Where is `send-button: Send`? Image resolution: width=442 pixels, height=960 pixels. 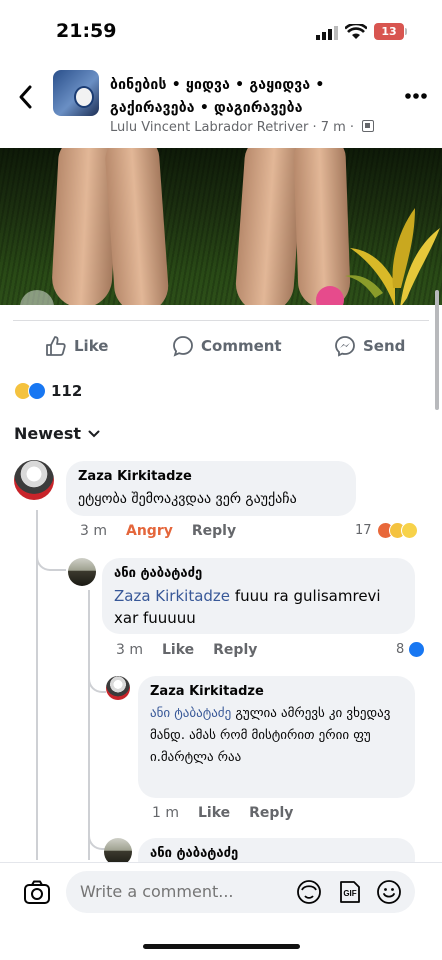
send-button: Send is located at coordinates (369, 346).